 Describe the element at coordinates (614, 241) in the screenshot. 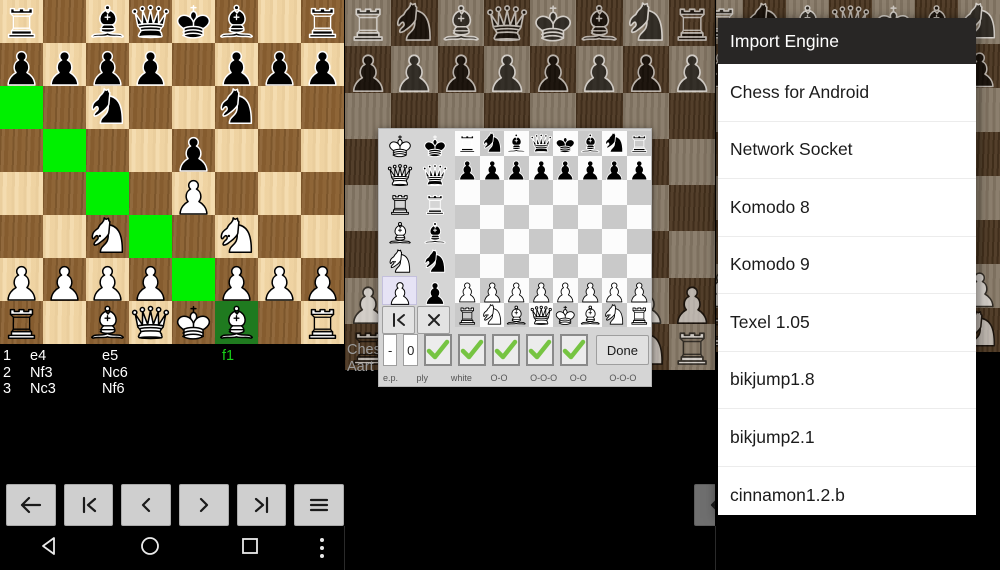

I see `edit-square-g4` at that location.